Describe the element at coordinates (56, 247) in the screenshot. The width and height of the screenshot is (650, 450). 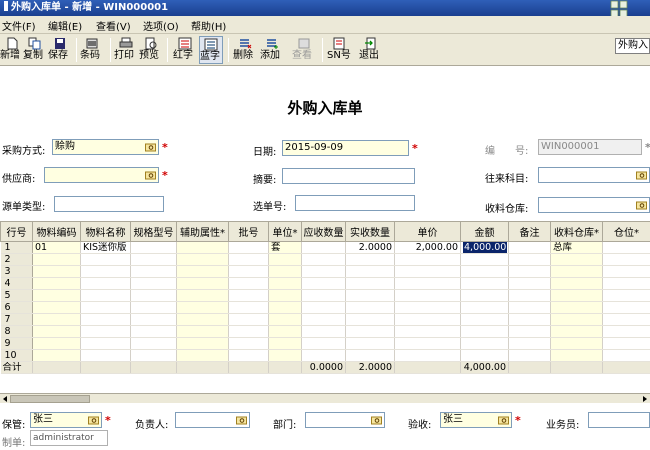
I see `grid-cell: 01` at that location.